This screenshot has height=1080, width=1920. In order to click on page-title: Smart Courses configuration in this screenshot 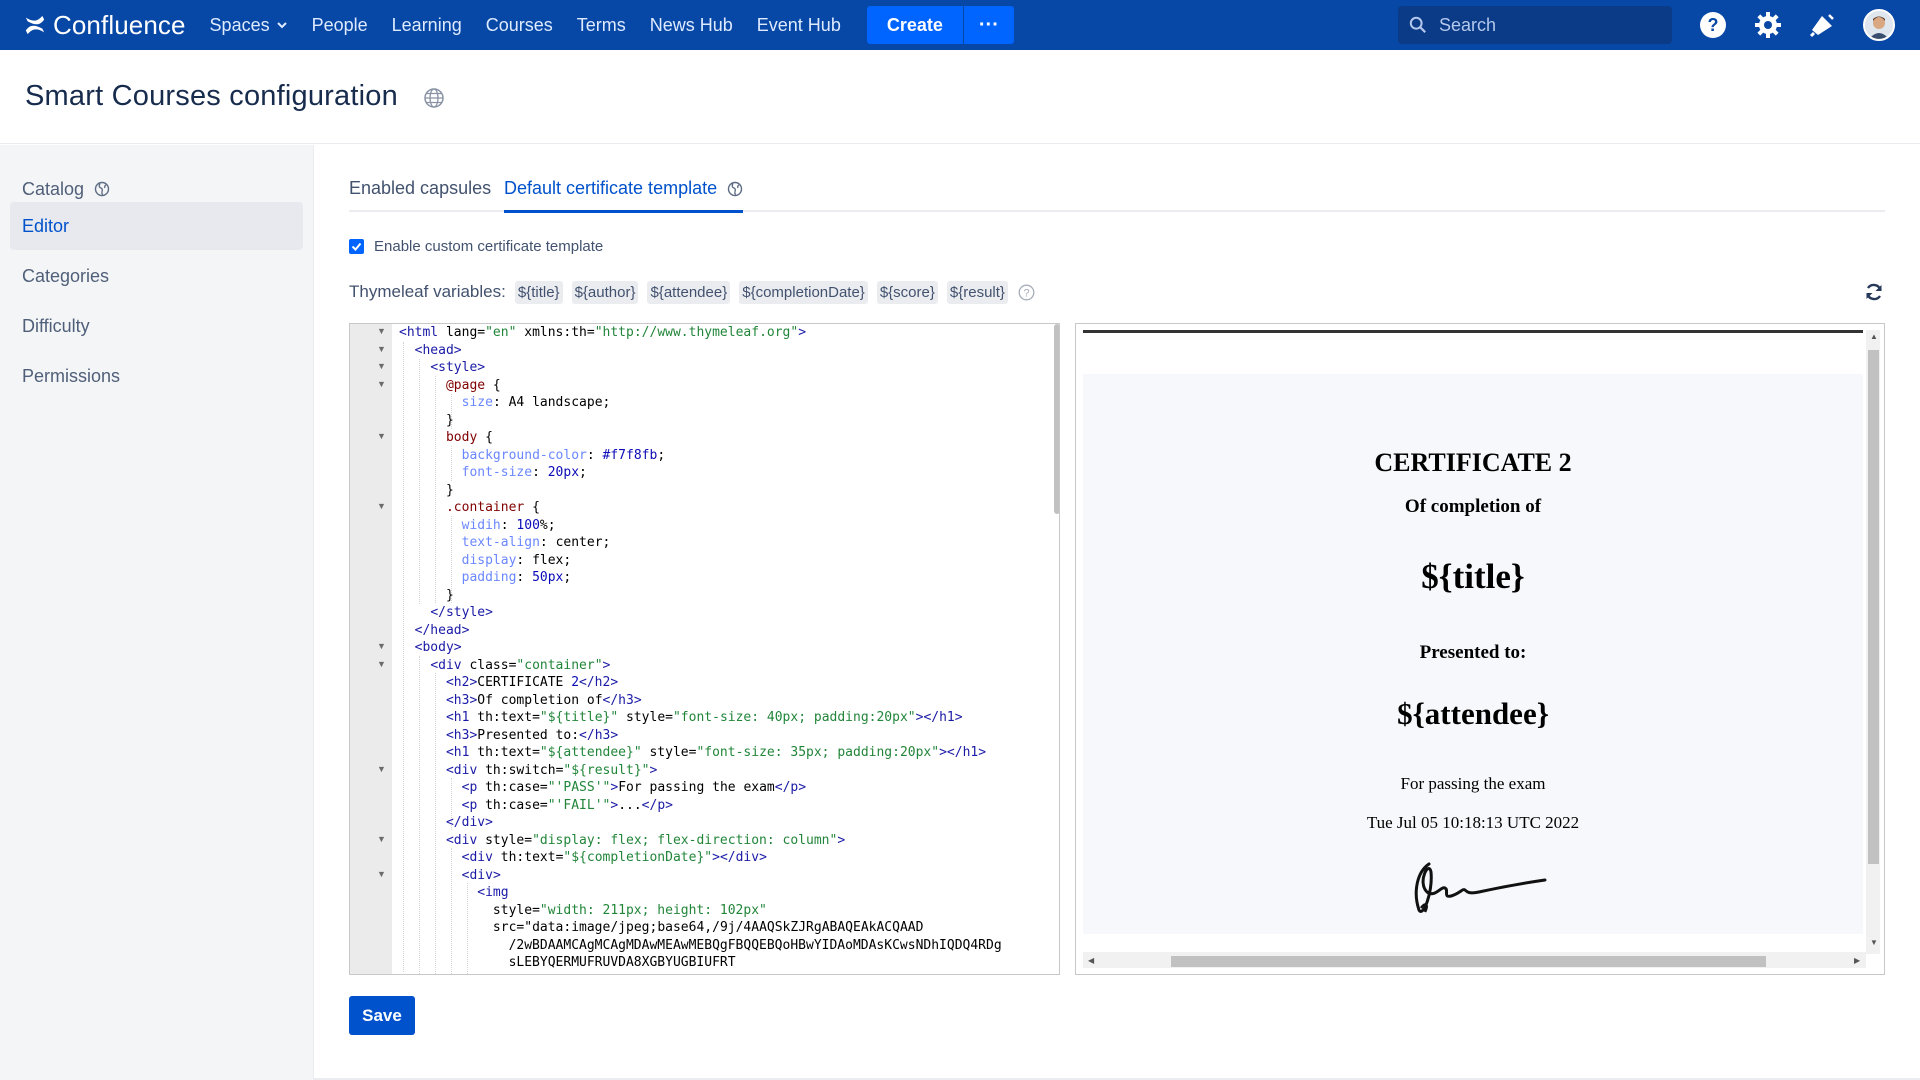, I will do `click(211, 96)`.